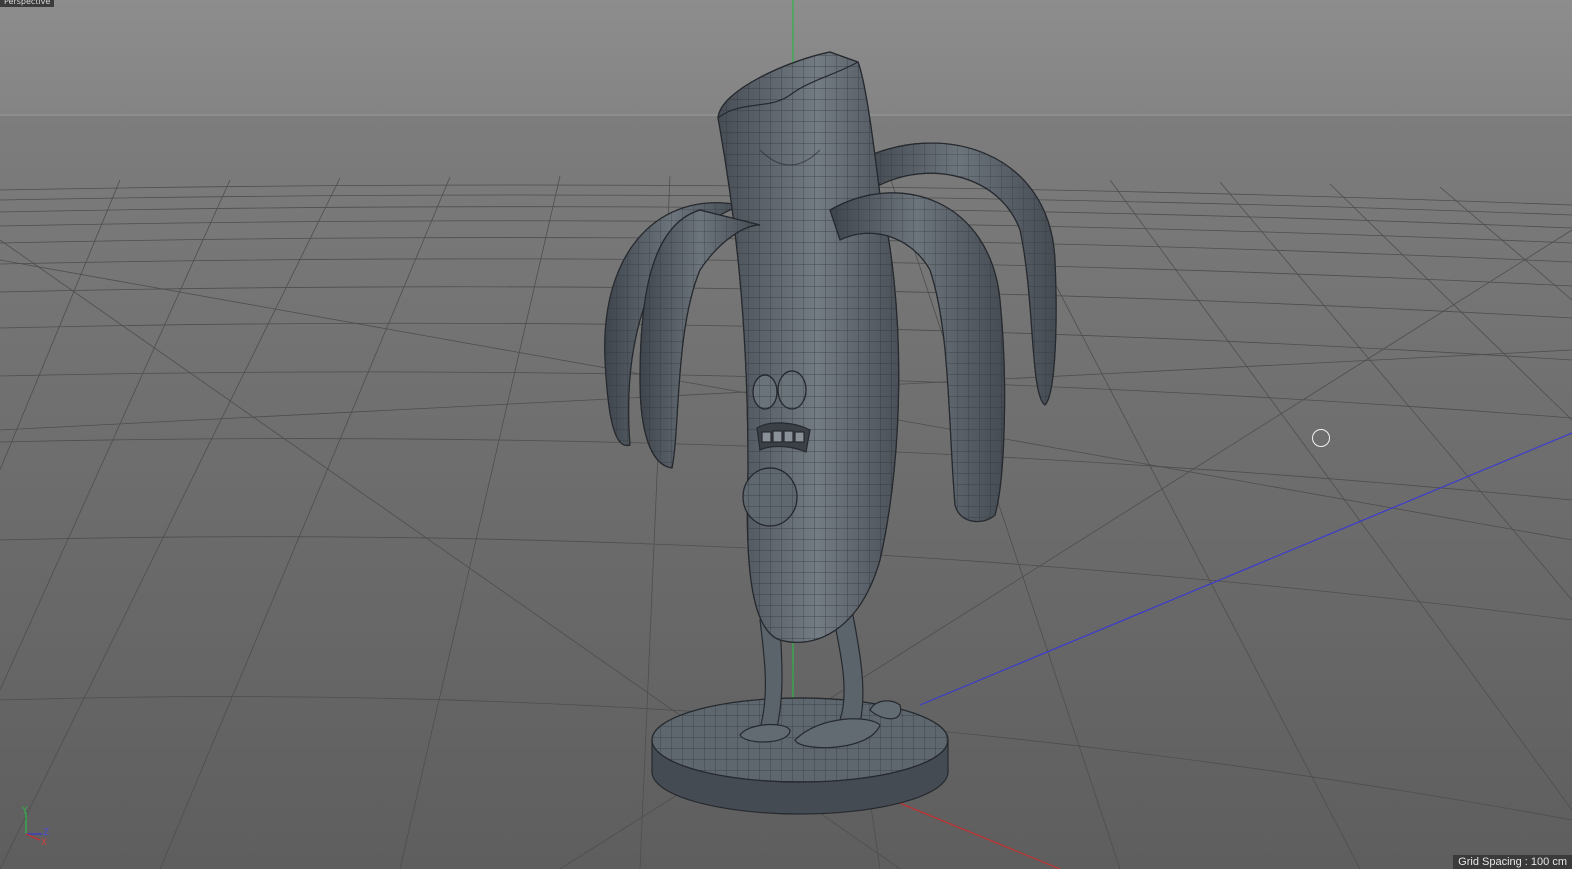 The width and height of the screenshot is (1572, 869). What do you see at coordinates (1512, 862) in the screenshot?
I see `grid-spacing-readout: Grid Spacing : 100 cm` at bounding box center [1512, 862].